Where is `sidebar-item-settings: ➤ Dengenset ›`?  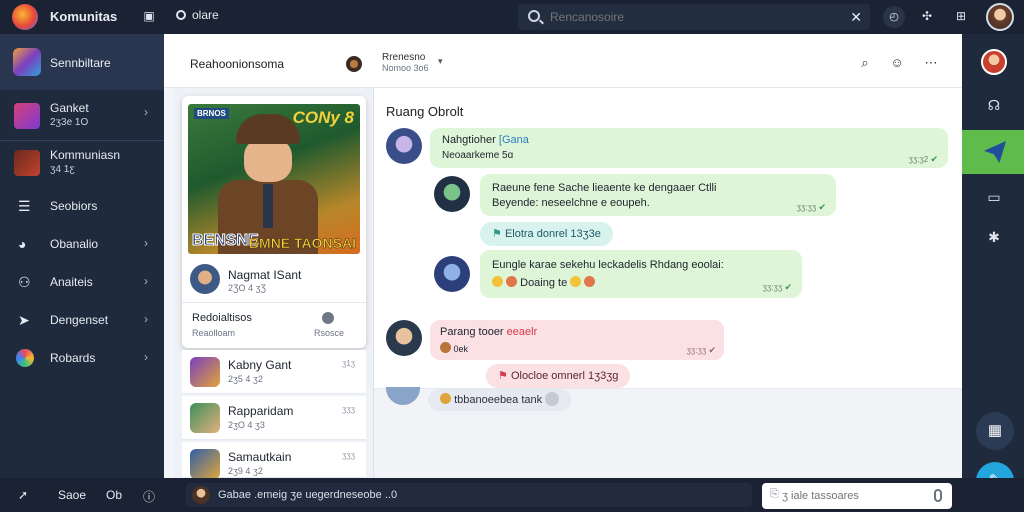 sidebar-item-settings: ➤ Dengenset › is located at coordinates (82, 320).